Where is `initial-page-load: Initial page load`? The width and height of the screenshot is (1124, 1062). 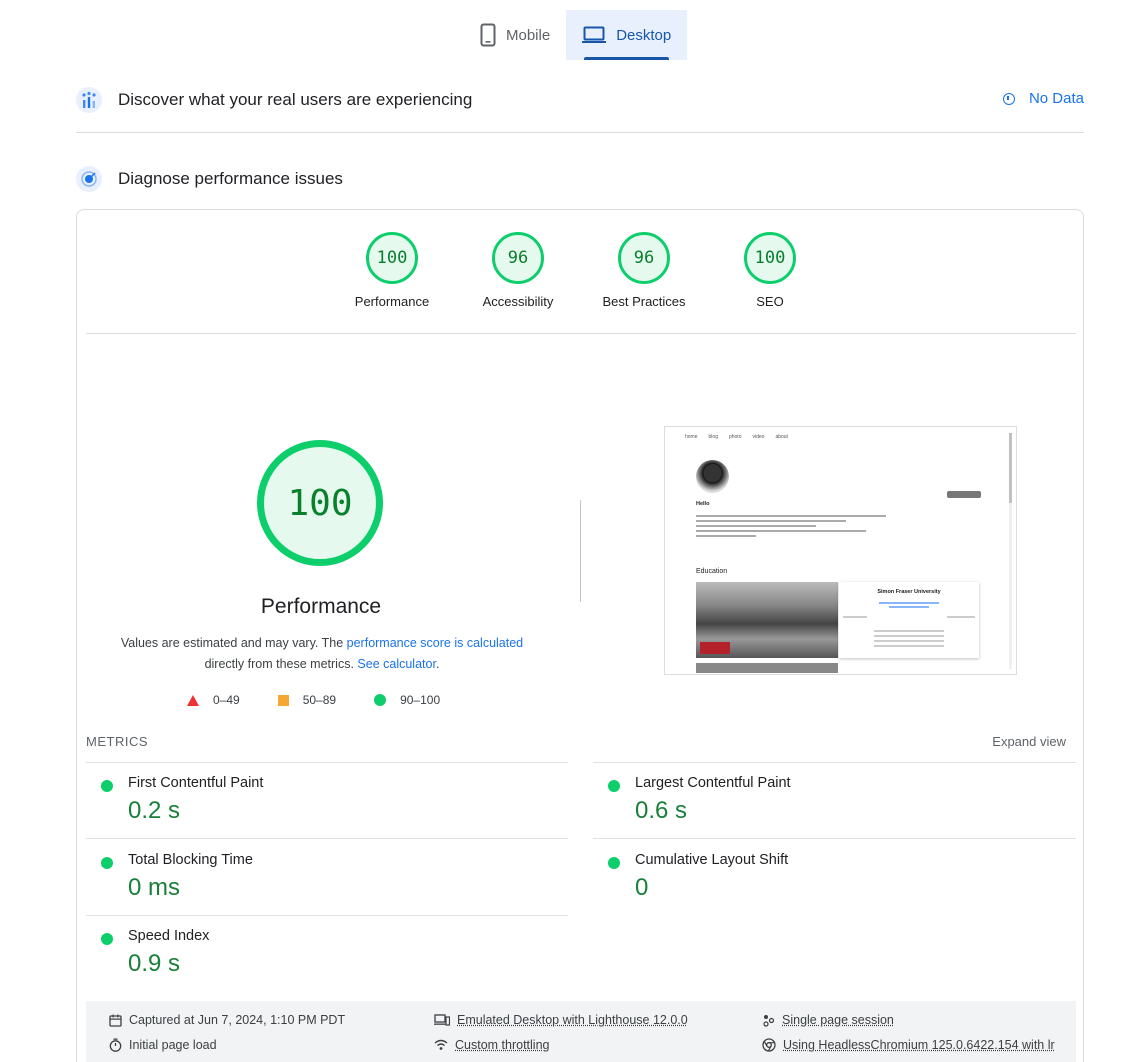 initial-page-load: Initial page load is located at coordinates (163, 1045).